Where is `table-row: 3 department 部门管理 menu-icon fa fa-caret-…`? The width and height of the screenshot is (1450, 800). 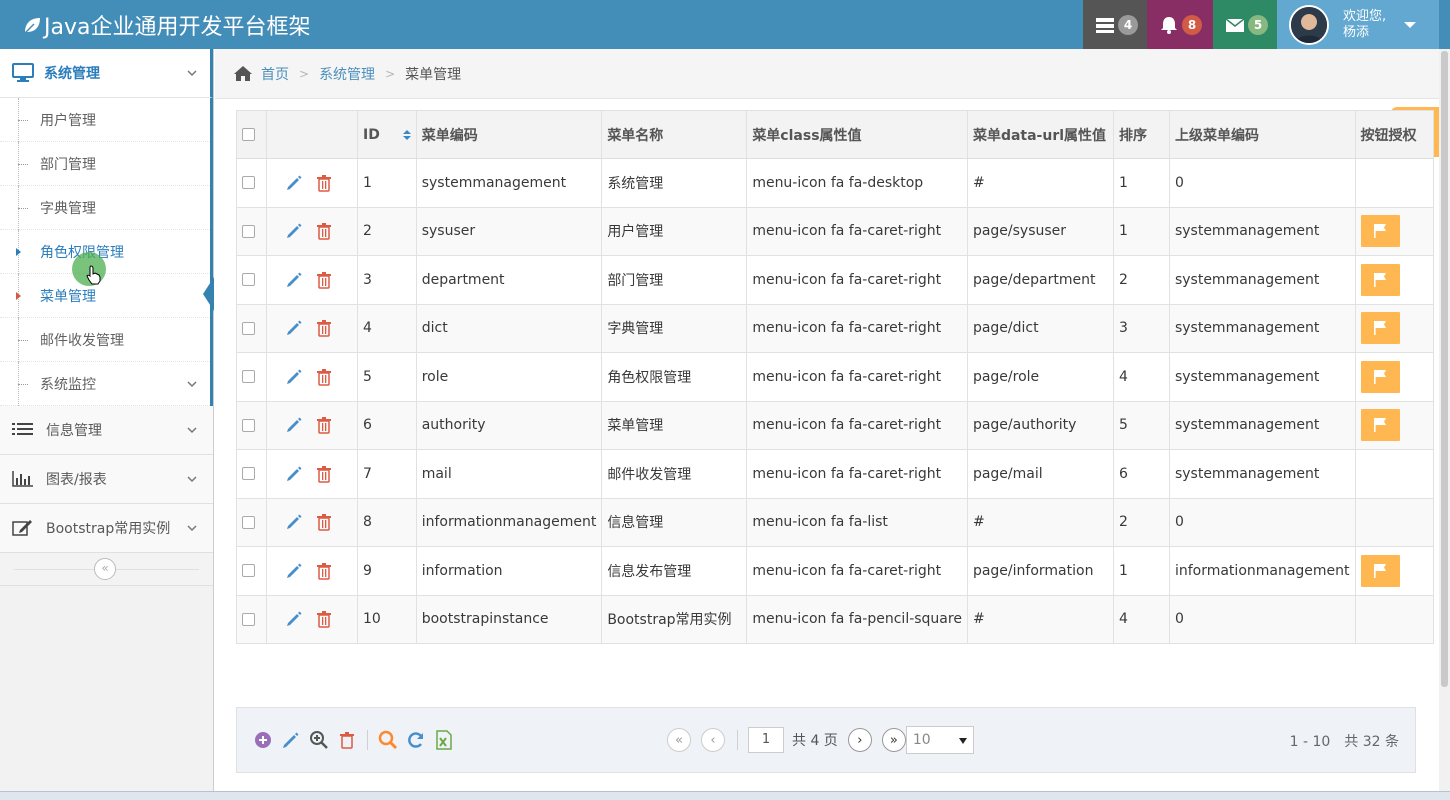
table-row: 3 department 部门管理 menu-icon fa fa-caret-… is located at coordinates (835, 280).